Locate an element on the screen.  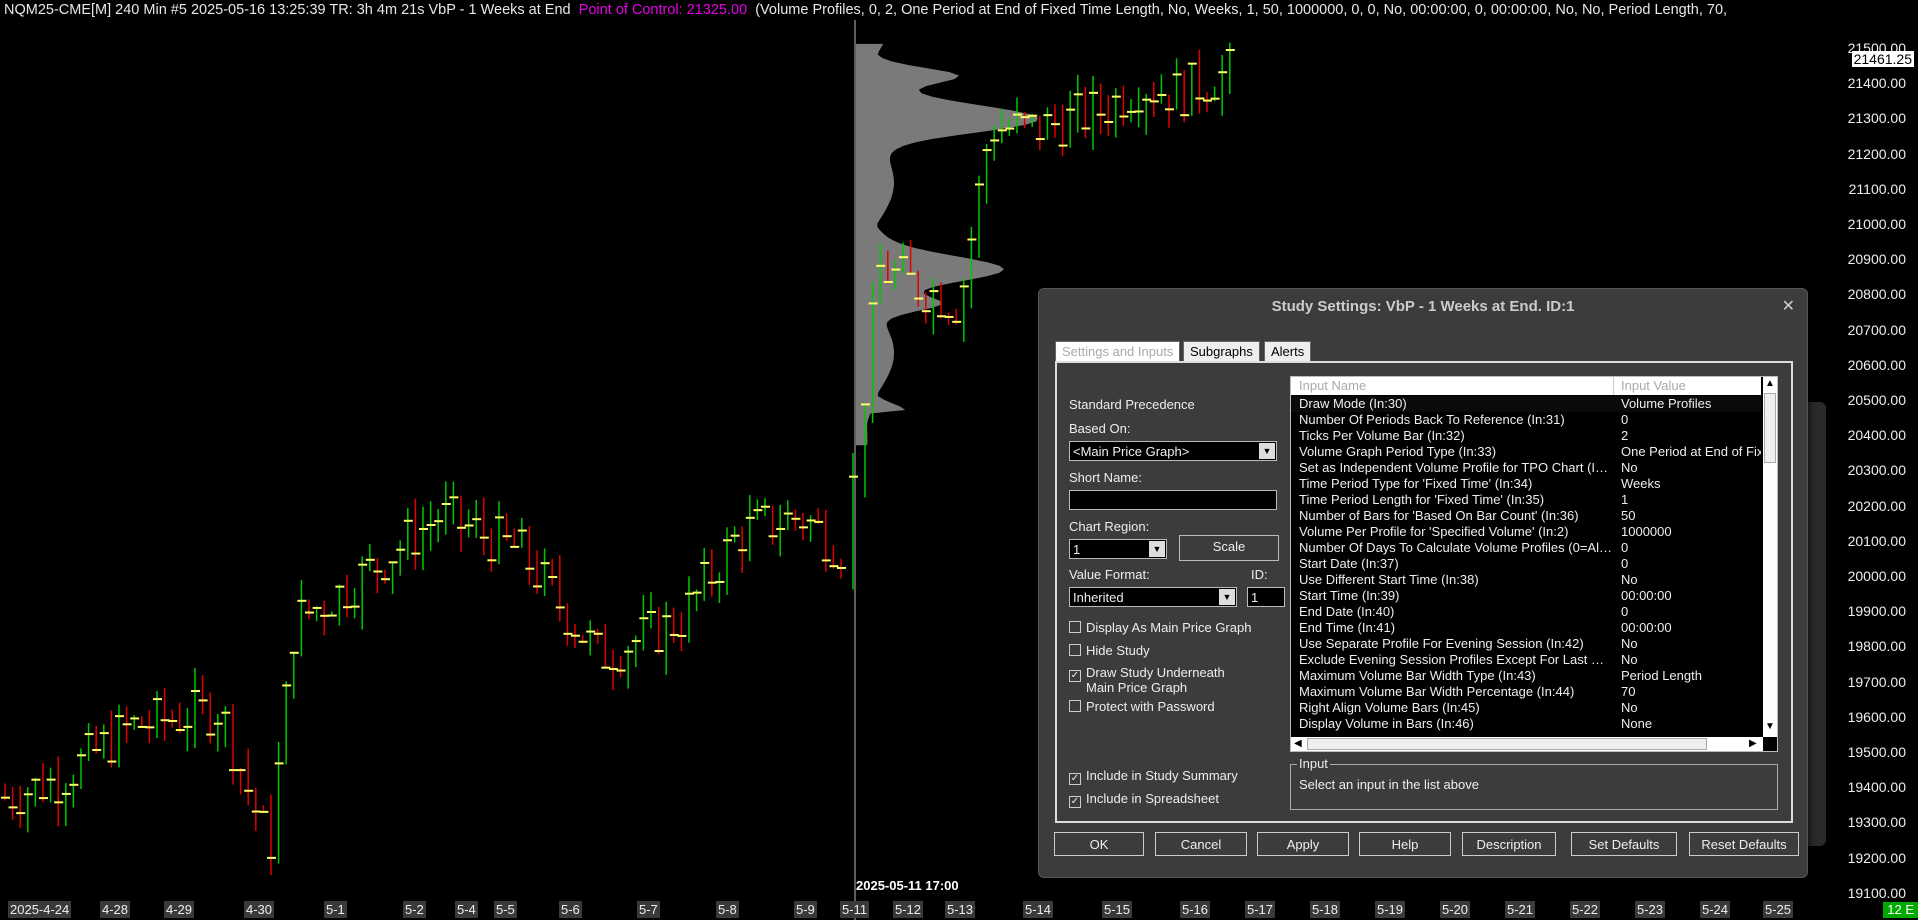
col-input-value: Input Value is located at coordinates (1653, 385).